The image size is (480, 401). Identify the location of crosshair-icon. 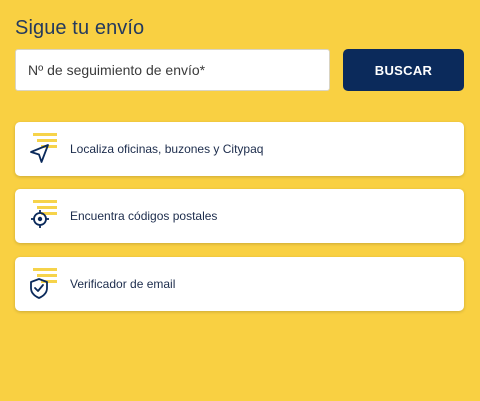
(44, 216).